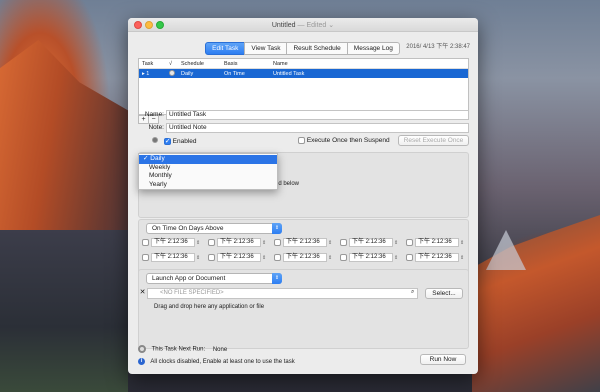 This screenshot has height=392, width=600. What do you see at coordinates (225, 48) in the screenshot?
I see `tab-edit-task: Edit Task` at bounding box center [225, 48].